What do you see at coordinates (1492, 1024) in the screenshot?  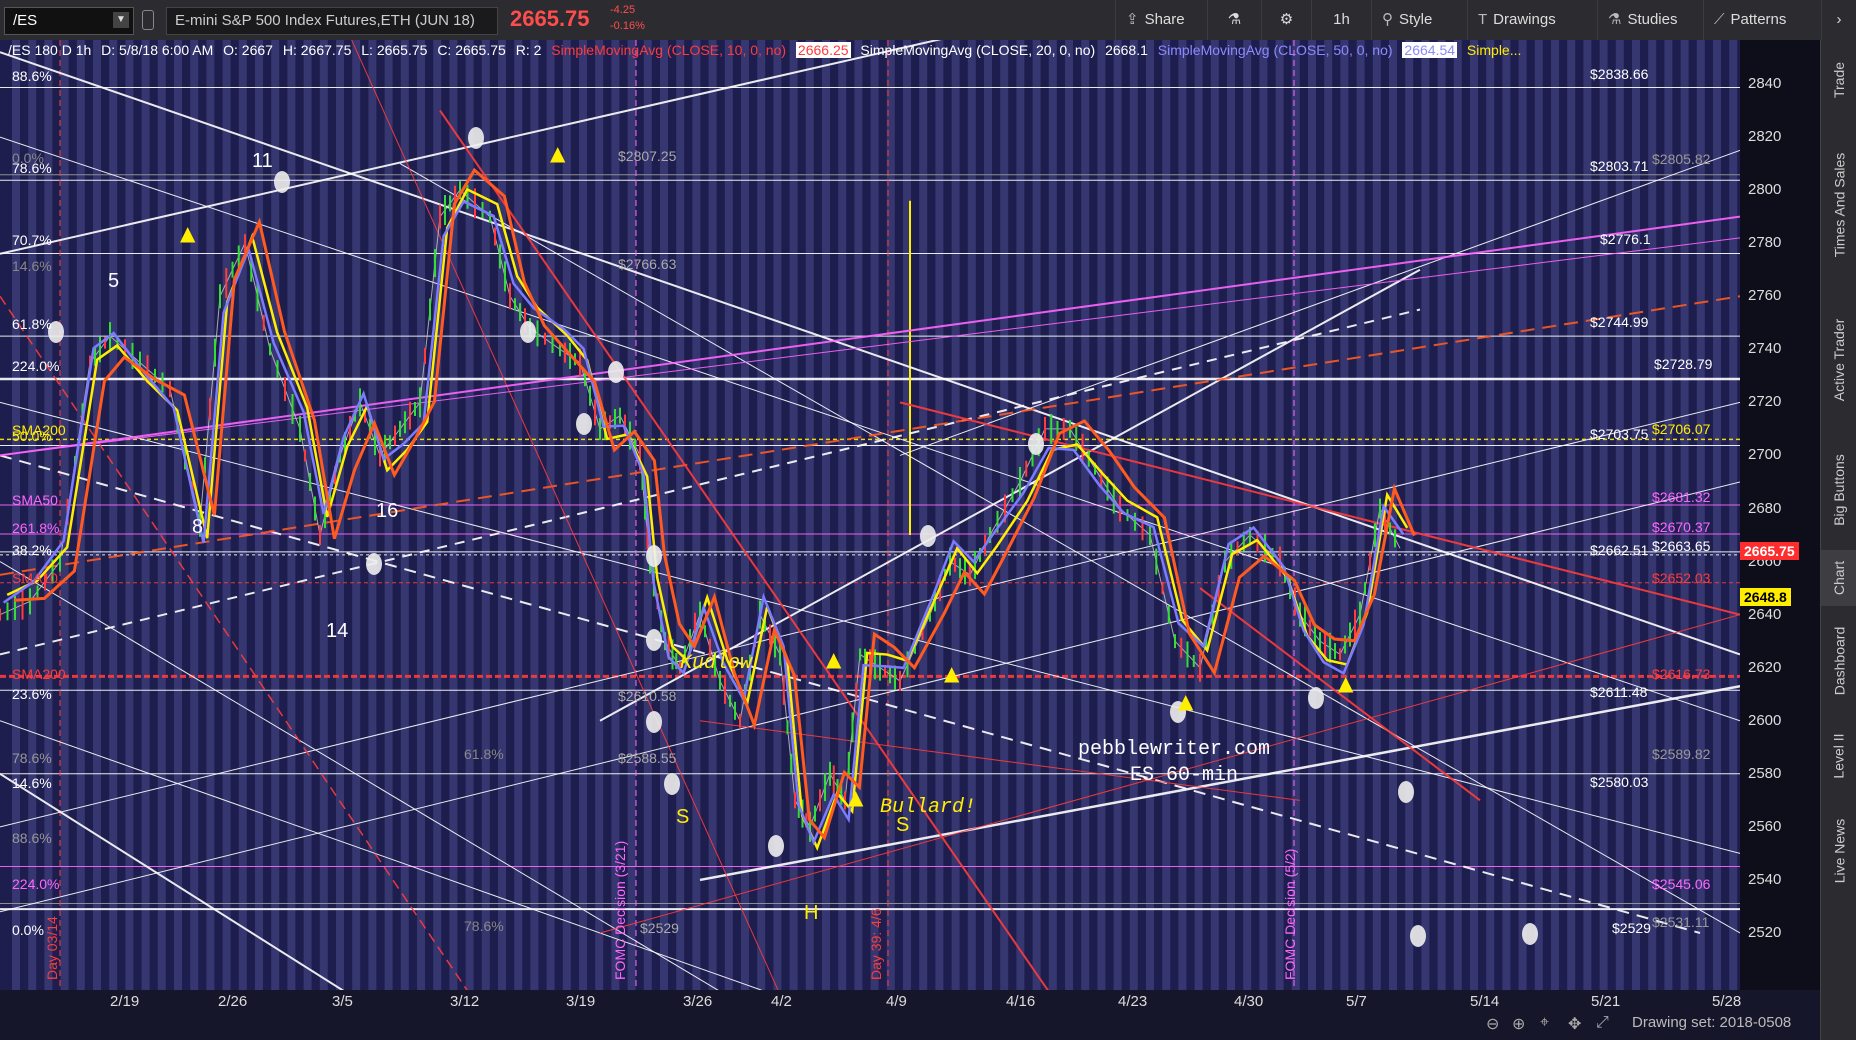 I see `zoom-out-icon: ⊖` at bounding box center [1492, 1024].